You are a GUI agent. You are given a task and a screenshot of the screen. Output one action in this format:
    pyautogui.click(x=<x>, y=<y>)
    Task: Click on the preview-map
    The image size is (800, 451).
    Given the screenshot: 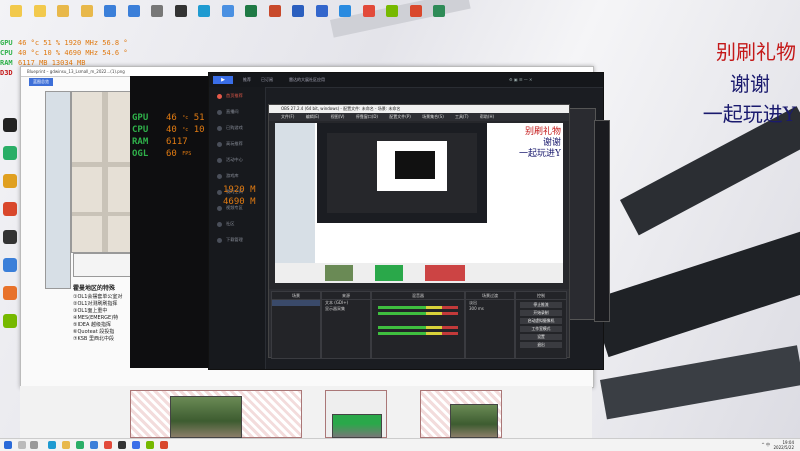 What is the action you would take?
    pyautogui.click(x=295, y=203)
    